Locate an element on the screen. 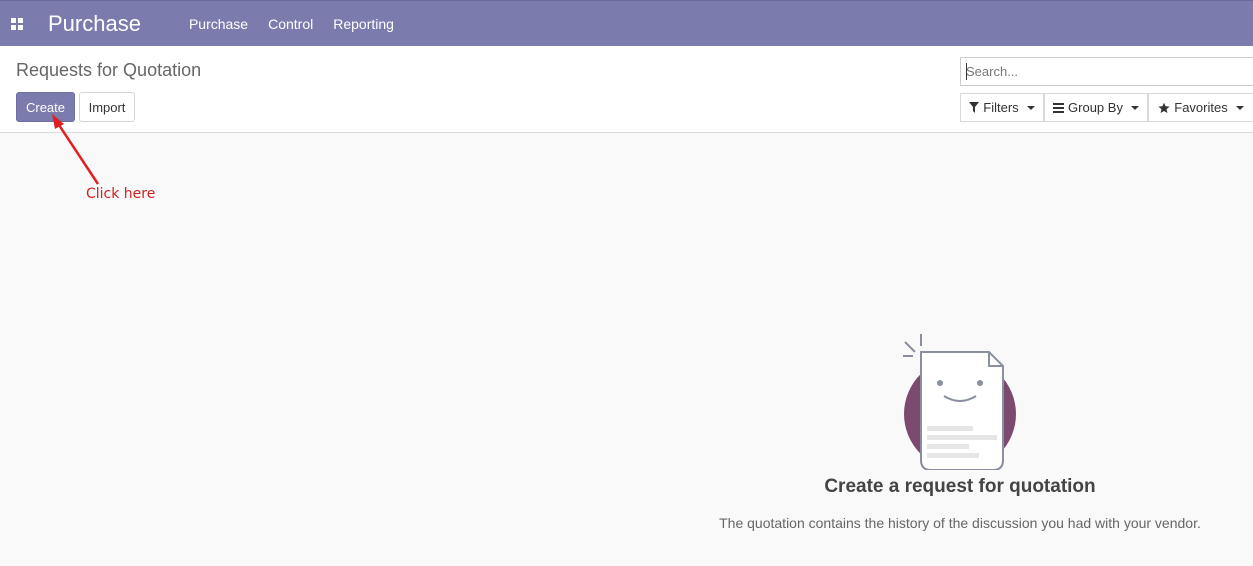  favorites-label: Favorites is located at coordinates (1201, 107).